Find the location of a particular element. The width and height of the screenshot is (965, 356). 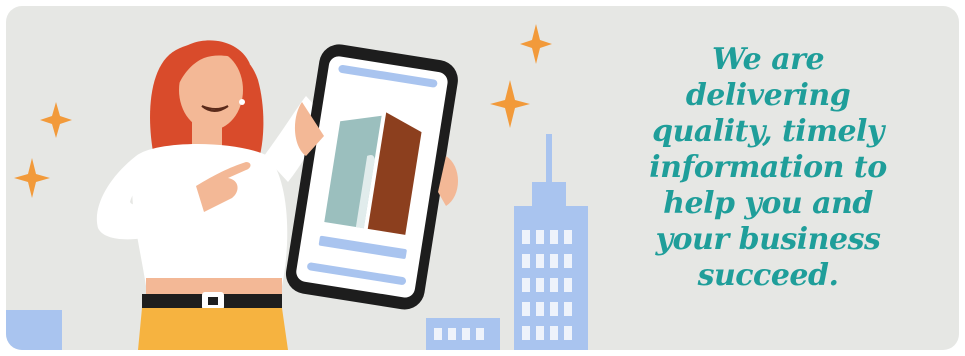

headline-line: We are is located at coordinates (768, 59).